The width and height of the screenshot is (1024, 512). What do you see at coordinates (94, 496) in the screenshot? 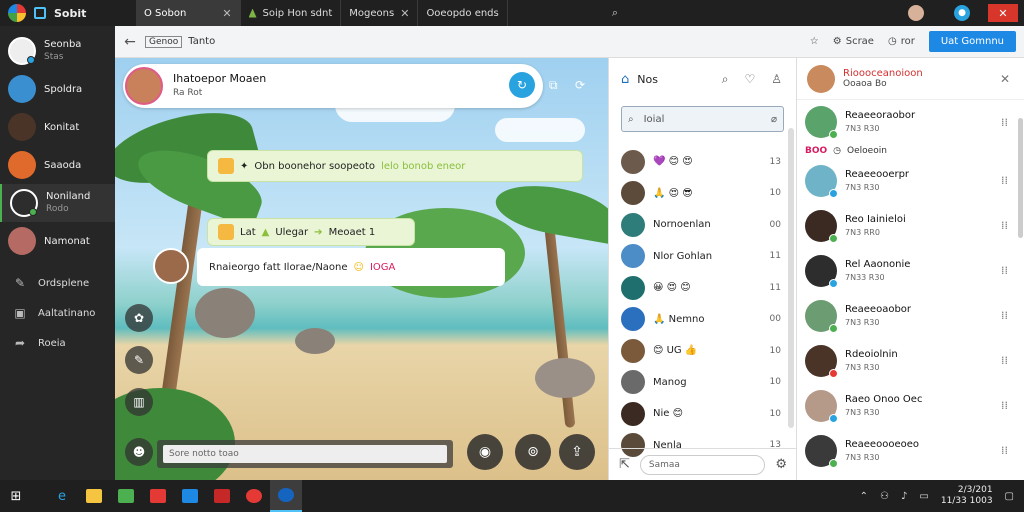
I see `folder-icon` at bounding box center [94, 496].